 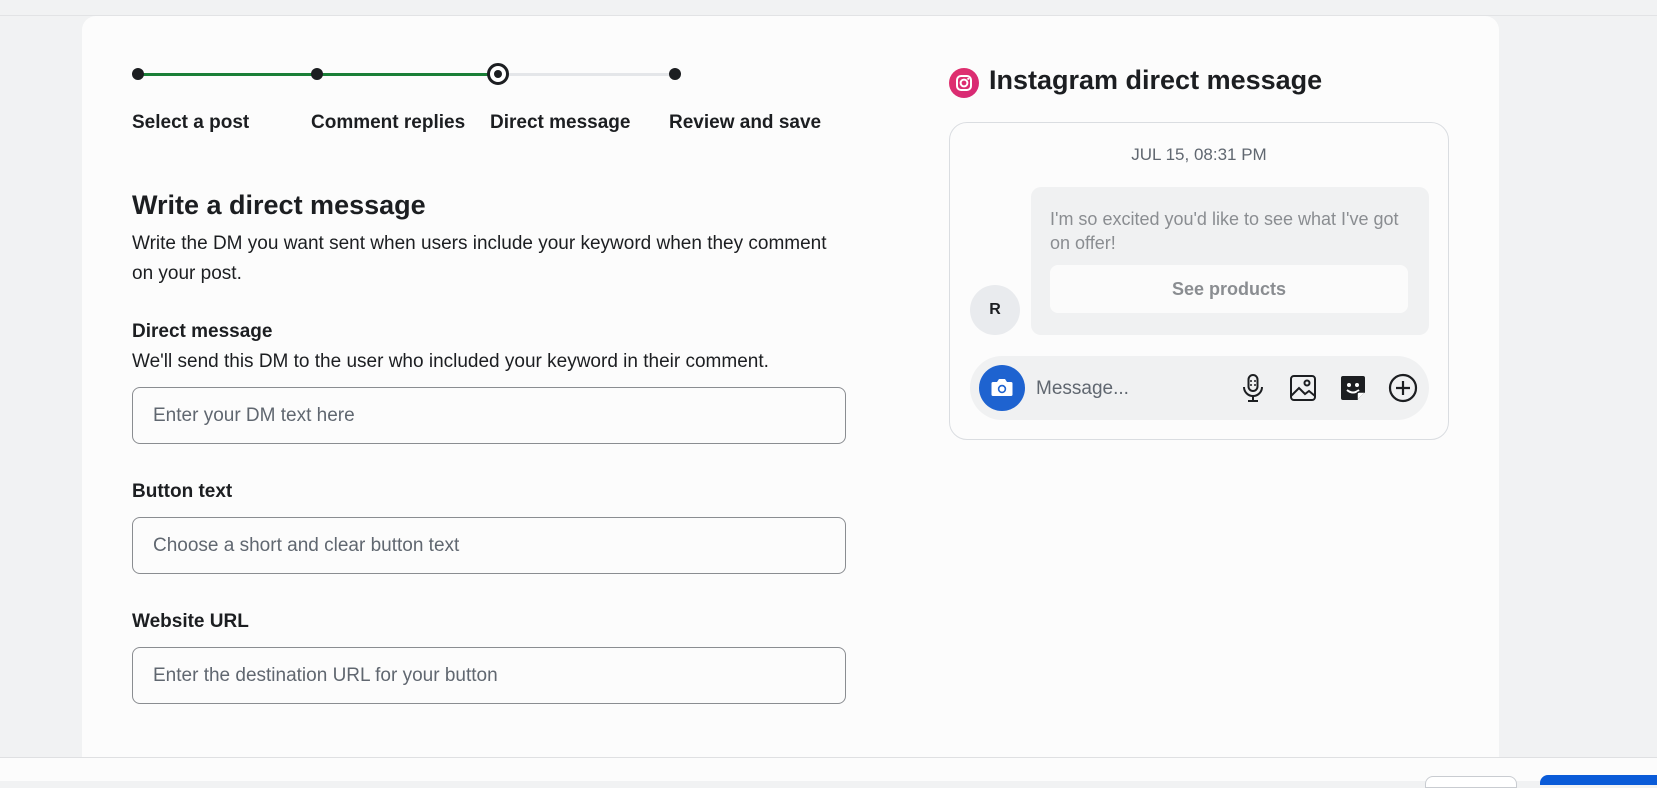 I want to click on add-circle-icon, so click(x=1403, y=388).